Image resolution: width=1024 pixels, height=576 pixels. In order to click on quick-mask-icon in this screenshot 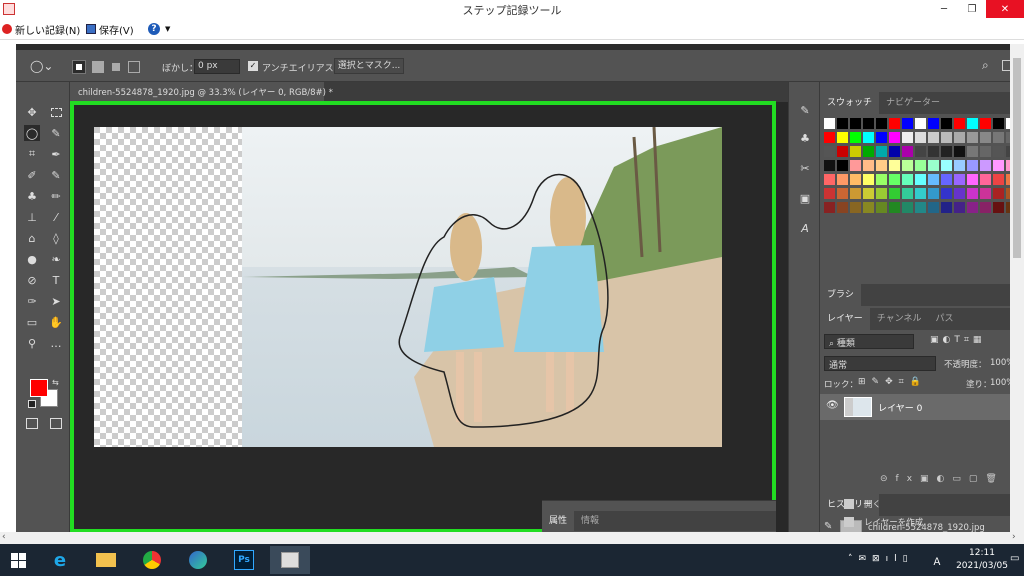, I will do `click(32, 423)`.